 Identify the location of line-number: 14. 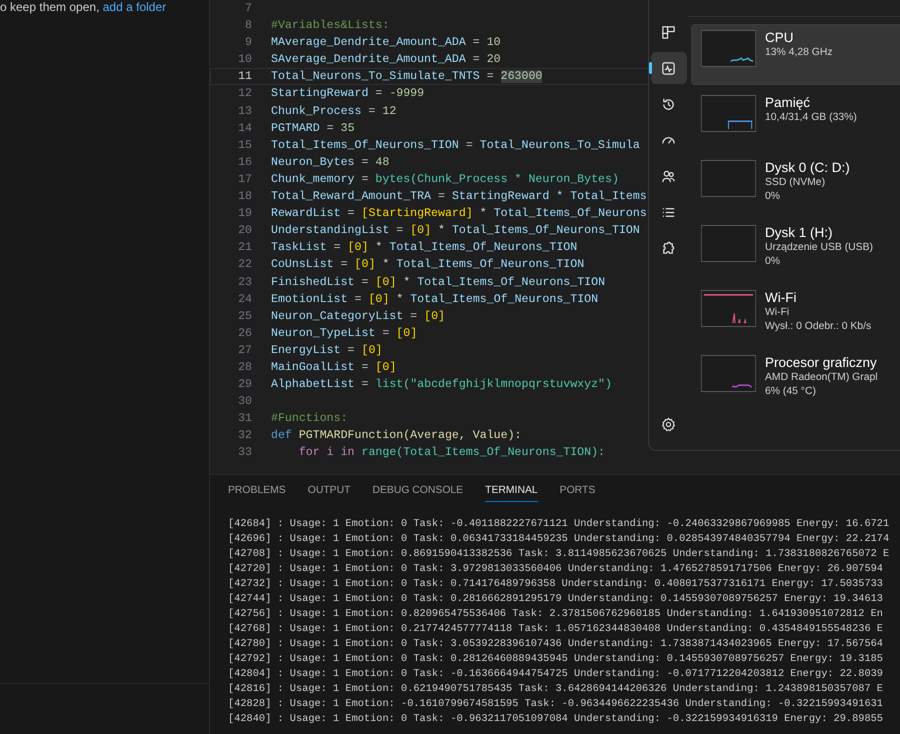
(245, 128).